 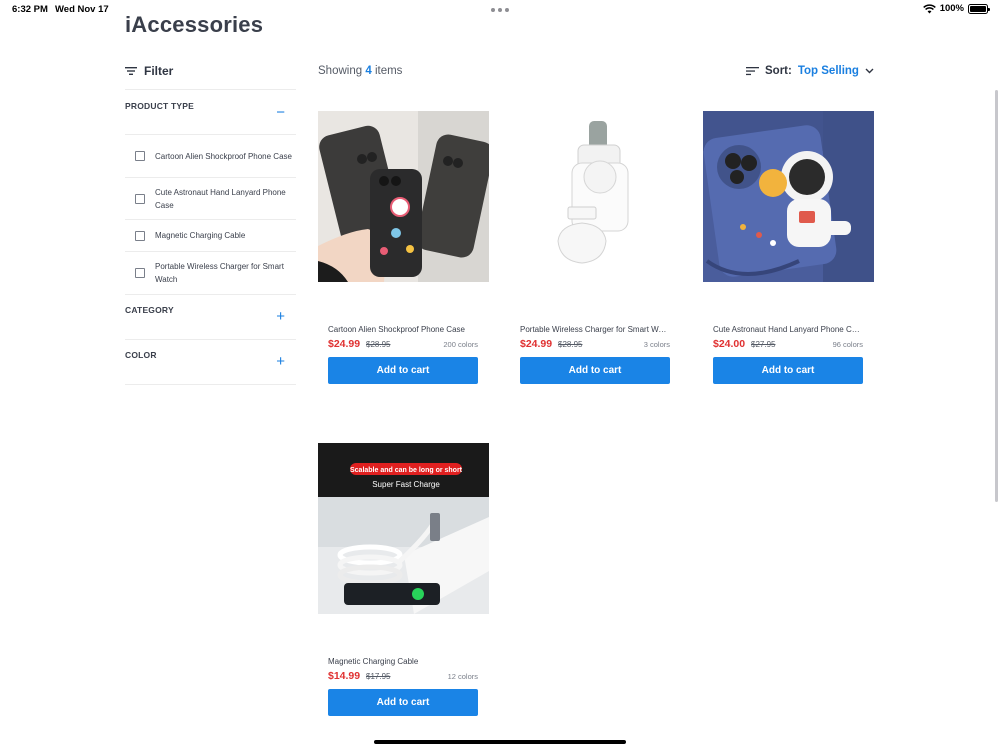 I want to click on collapse-icon: −, so click(x=280, y=112).